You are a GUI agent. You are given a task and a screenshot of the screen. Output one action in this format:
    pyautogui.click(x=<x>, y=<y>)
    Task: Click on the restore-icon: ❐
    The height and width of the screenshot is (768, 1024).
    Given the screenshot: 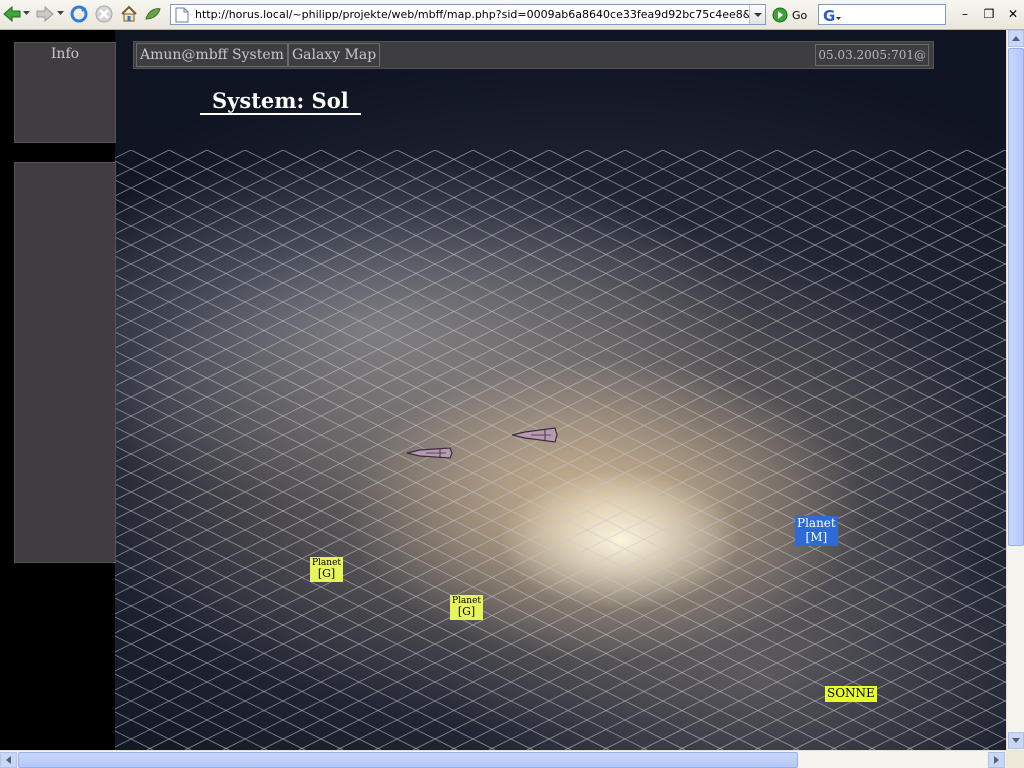 What is the action you would take?
    pyautogui.click(x=989, y=14)
    